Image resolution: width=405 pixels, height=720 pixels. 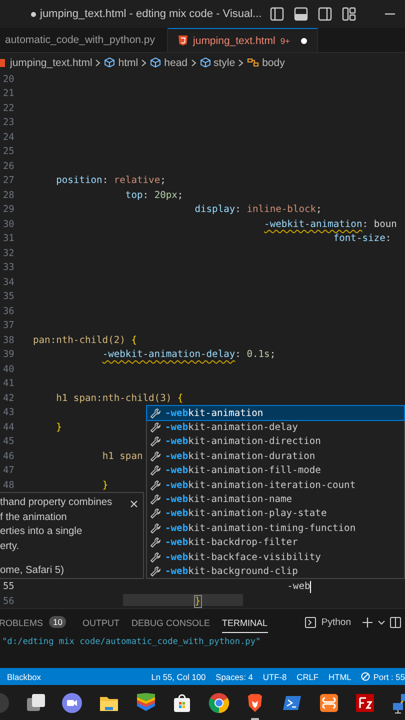 I want to click on suggestion-item: -webkit-animation-name, so click(x=275, y=499).